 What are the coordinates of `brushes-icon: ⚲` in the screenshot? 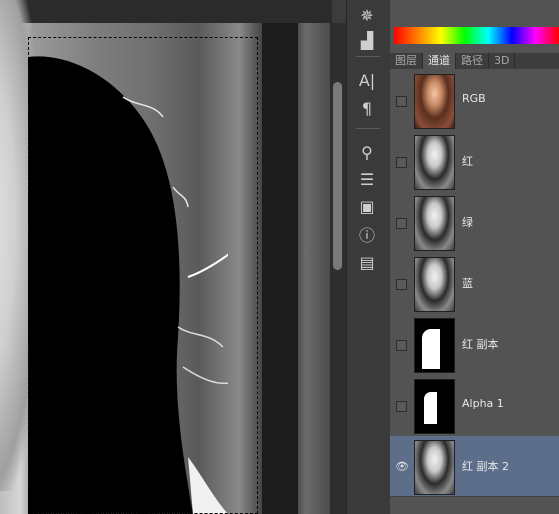 It's located at (367, 152).